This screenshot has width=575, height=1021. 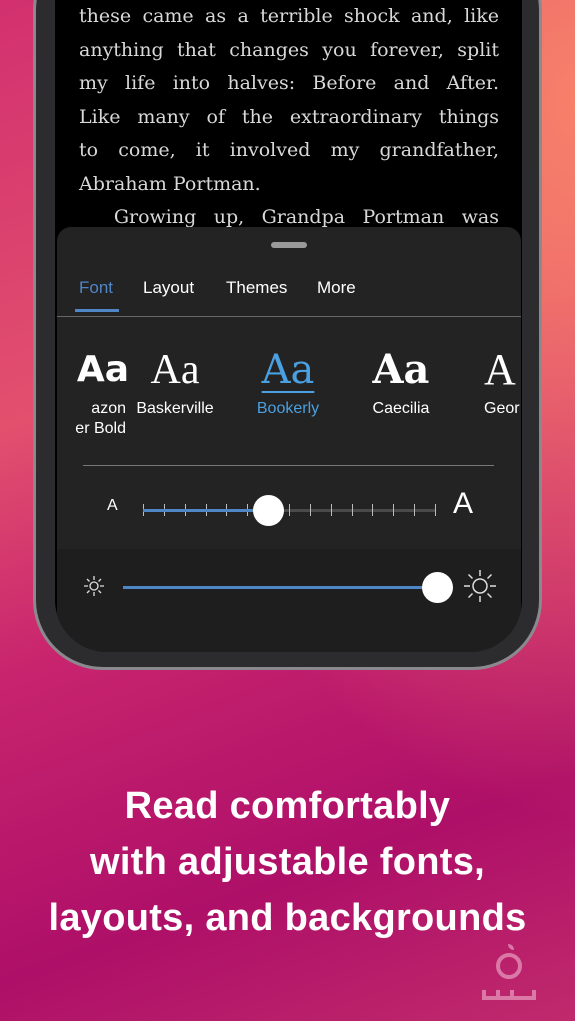 I want to click on font-option-caecilia: Aa Caecilia, so click(x=401, y=382).